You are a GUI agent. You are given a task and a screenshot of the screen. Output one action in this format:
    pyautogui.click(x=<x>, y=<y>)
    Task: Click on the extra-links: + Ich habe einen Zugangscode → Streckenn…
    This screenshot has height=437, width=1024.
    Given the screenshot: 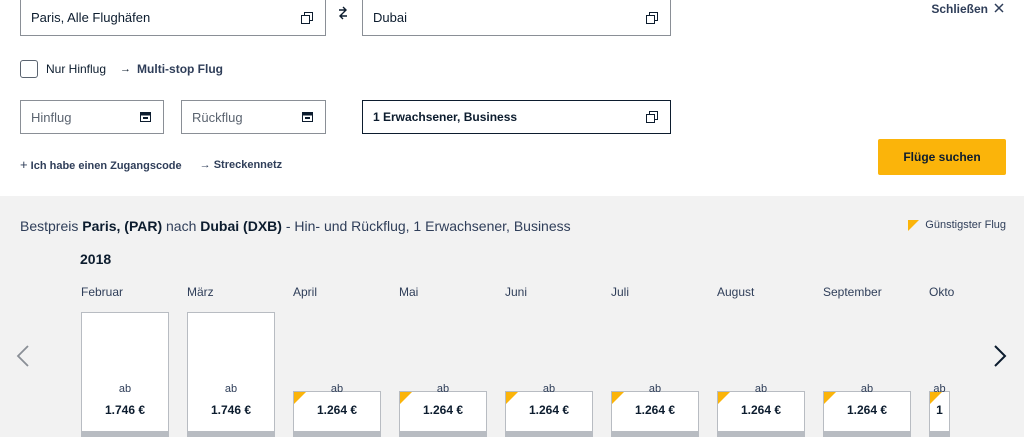 What is the action you would take?
    pyautogui.click(x=151, y=164)
    